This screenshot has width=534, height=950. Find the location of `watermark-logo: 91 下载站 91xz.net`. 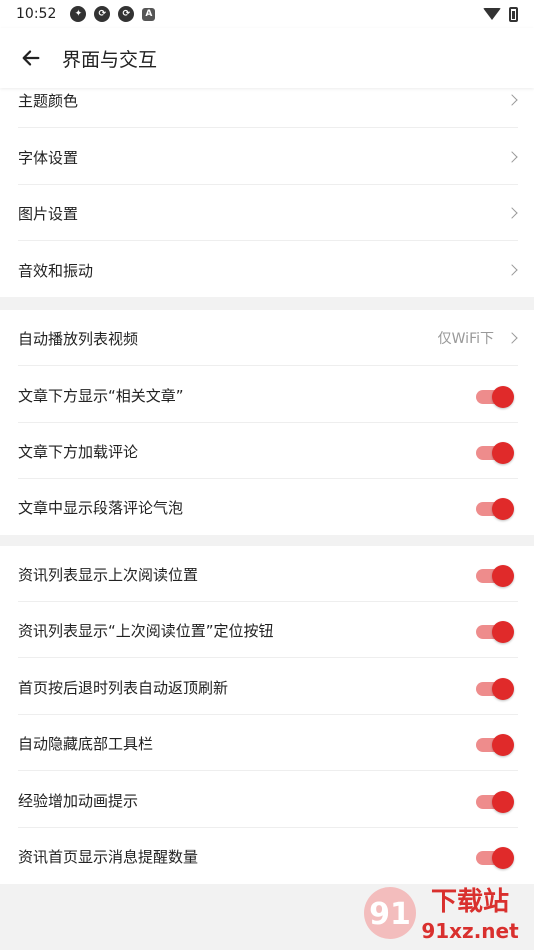

watermark-logo: 91 下载站 91xz.net is located at coordinates (443, 913).